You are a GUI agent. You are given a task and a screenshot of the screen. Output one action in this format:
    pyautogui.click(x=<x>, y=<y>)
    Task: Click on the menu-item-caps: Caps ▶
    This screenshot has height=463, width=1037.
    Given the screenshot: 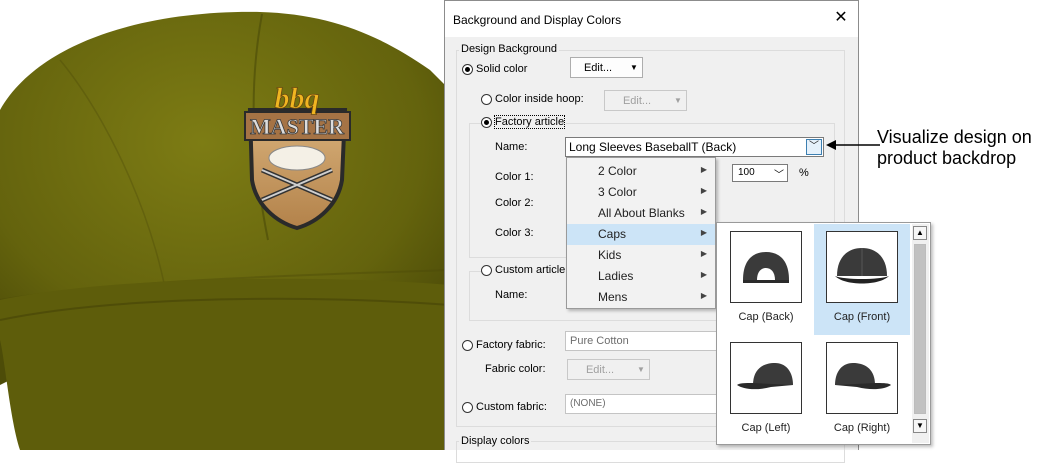 What is the action you would take?
    pyautogui.click(x=641, y=234)
    